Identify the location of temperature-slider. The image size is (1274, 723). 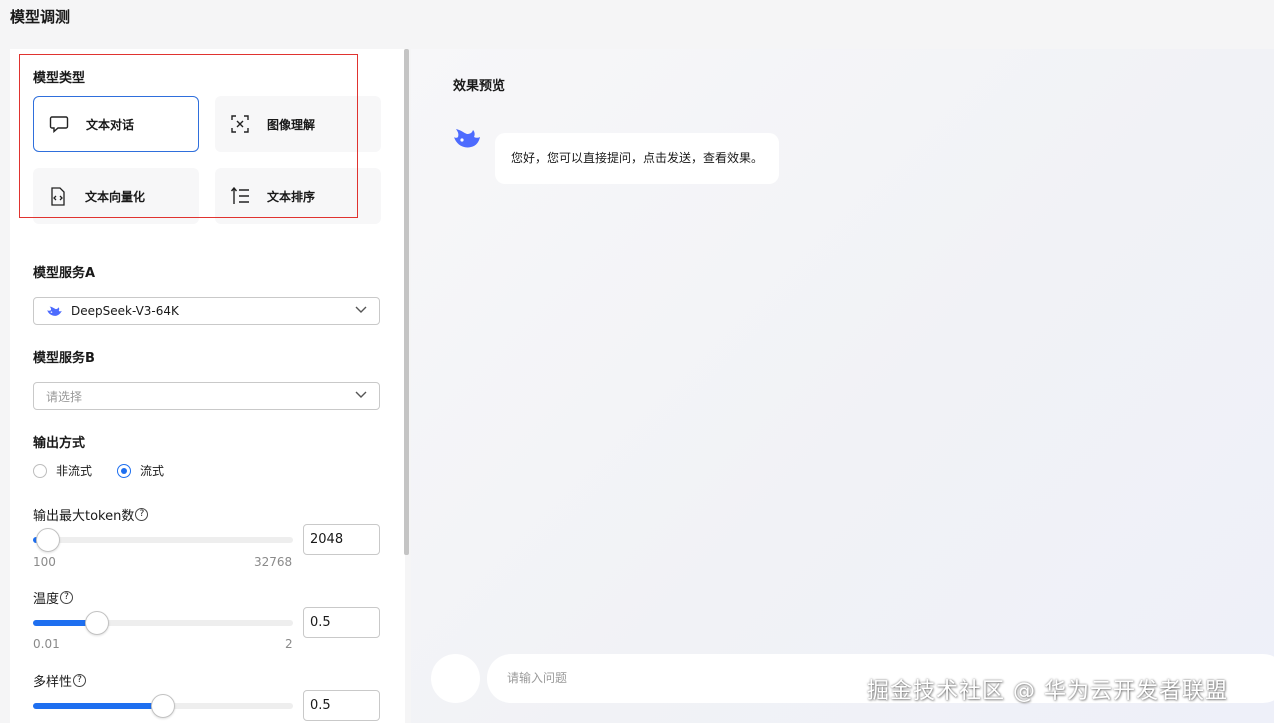
(163, 623).